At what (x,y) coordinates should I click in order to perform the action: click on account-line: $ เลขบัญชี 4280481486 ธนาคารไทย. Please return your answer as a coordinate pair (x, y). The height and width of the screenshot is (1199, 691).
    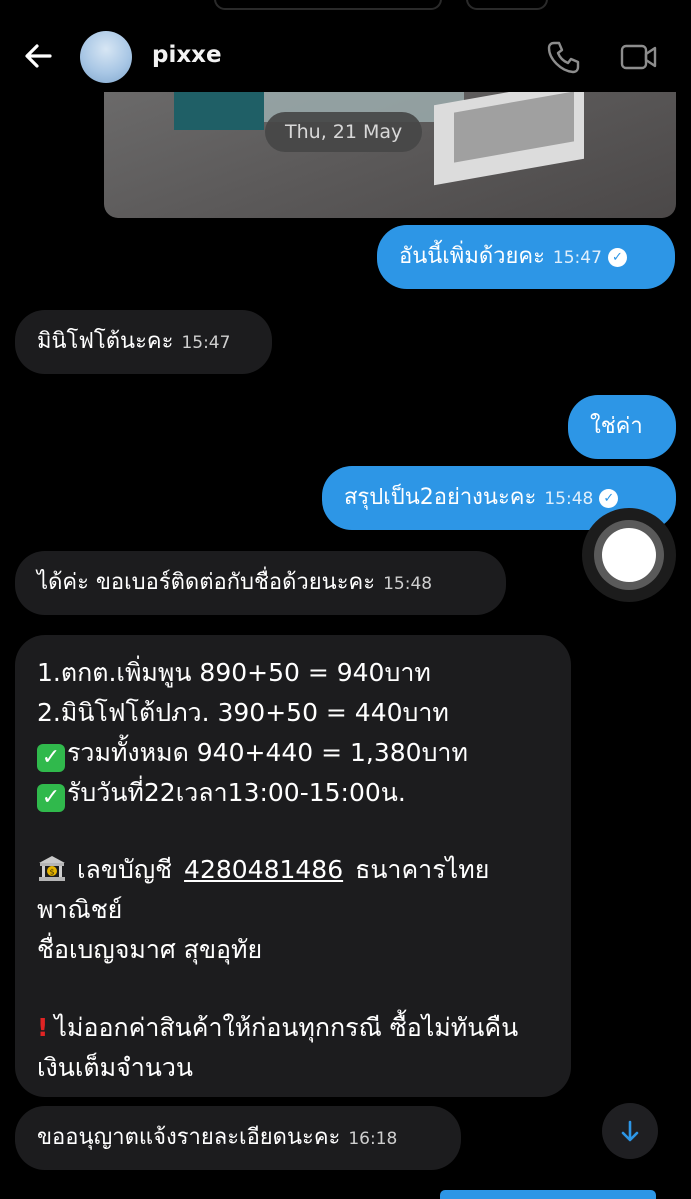
    Looking at the image, I should click on (263, 870).